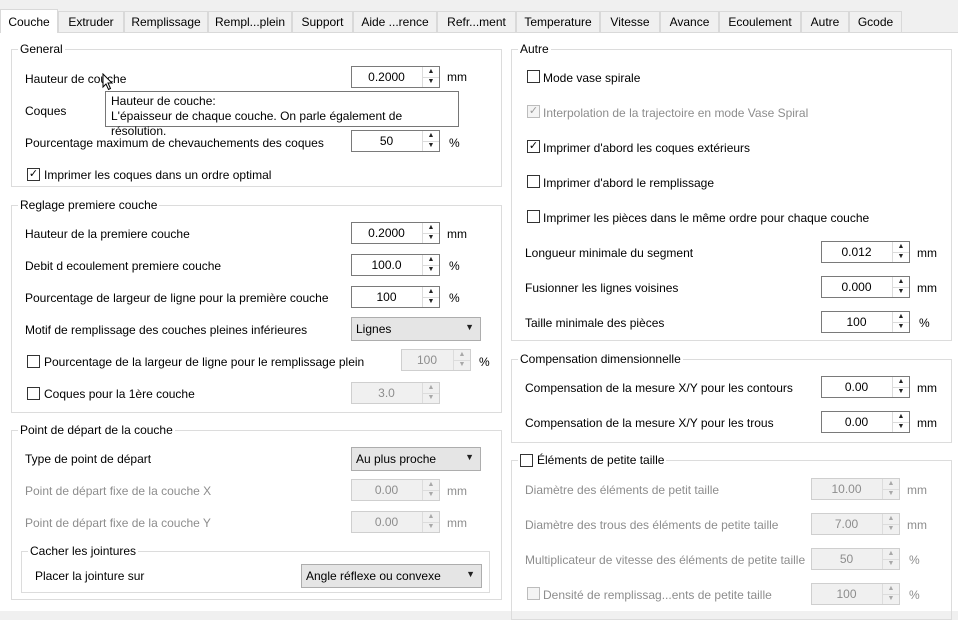 The image size is (958, 620). I want to click on small-hole-diam-spinbox: 7.00 ▲ ▼, so click(855, 524).